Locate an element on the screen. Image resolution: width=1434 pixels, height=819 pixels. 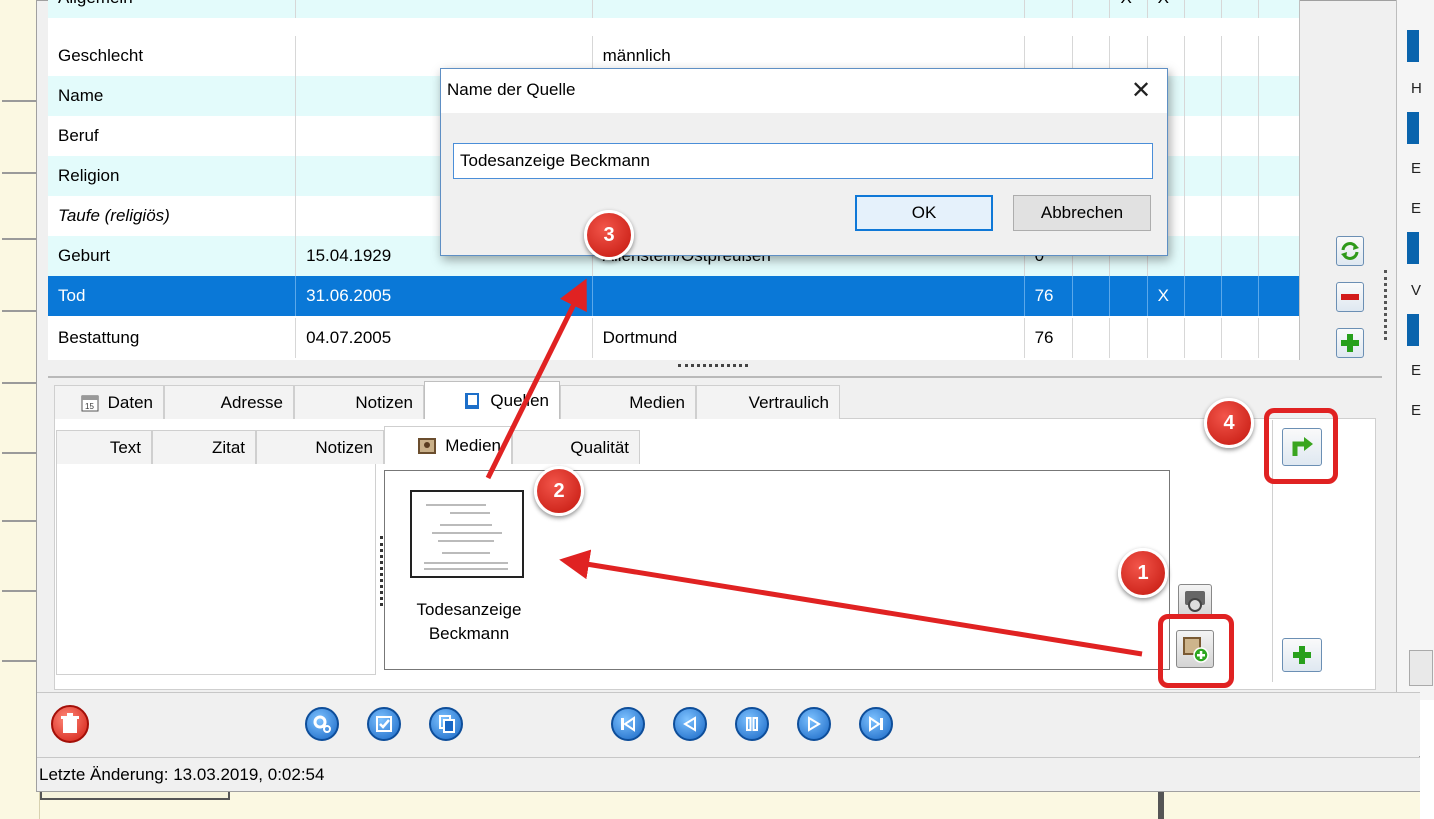
table-row: Allgemein X X is located at coordinates (673, 9).